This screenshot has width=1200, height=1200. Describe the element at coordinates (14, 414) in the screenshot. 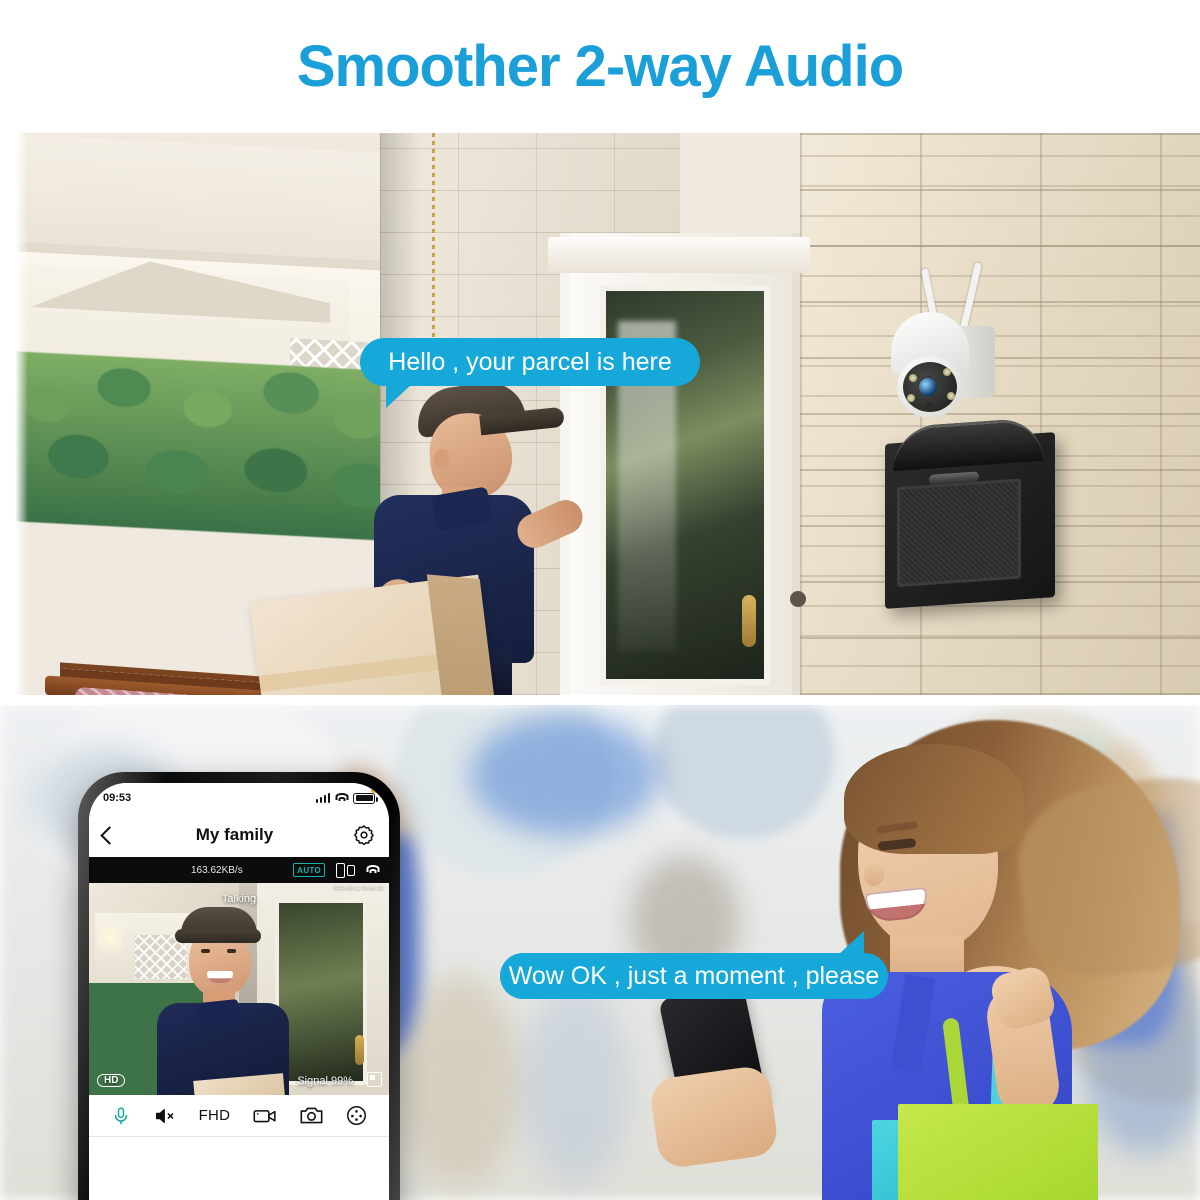

I see `left-vignette` at that location.